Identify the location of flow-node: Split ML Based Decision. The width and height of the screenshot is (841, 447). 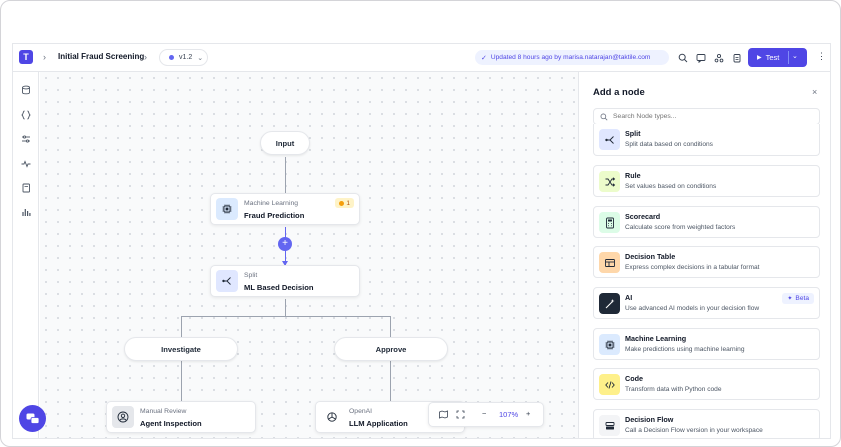
(285, 281).